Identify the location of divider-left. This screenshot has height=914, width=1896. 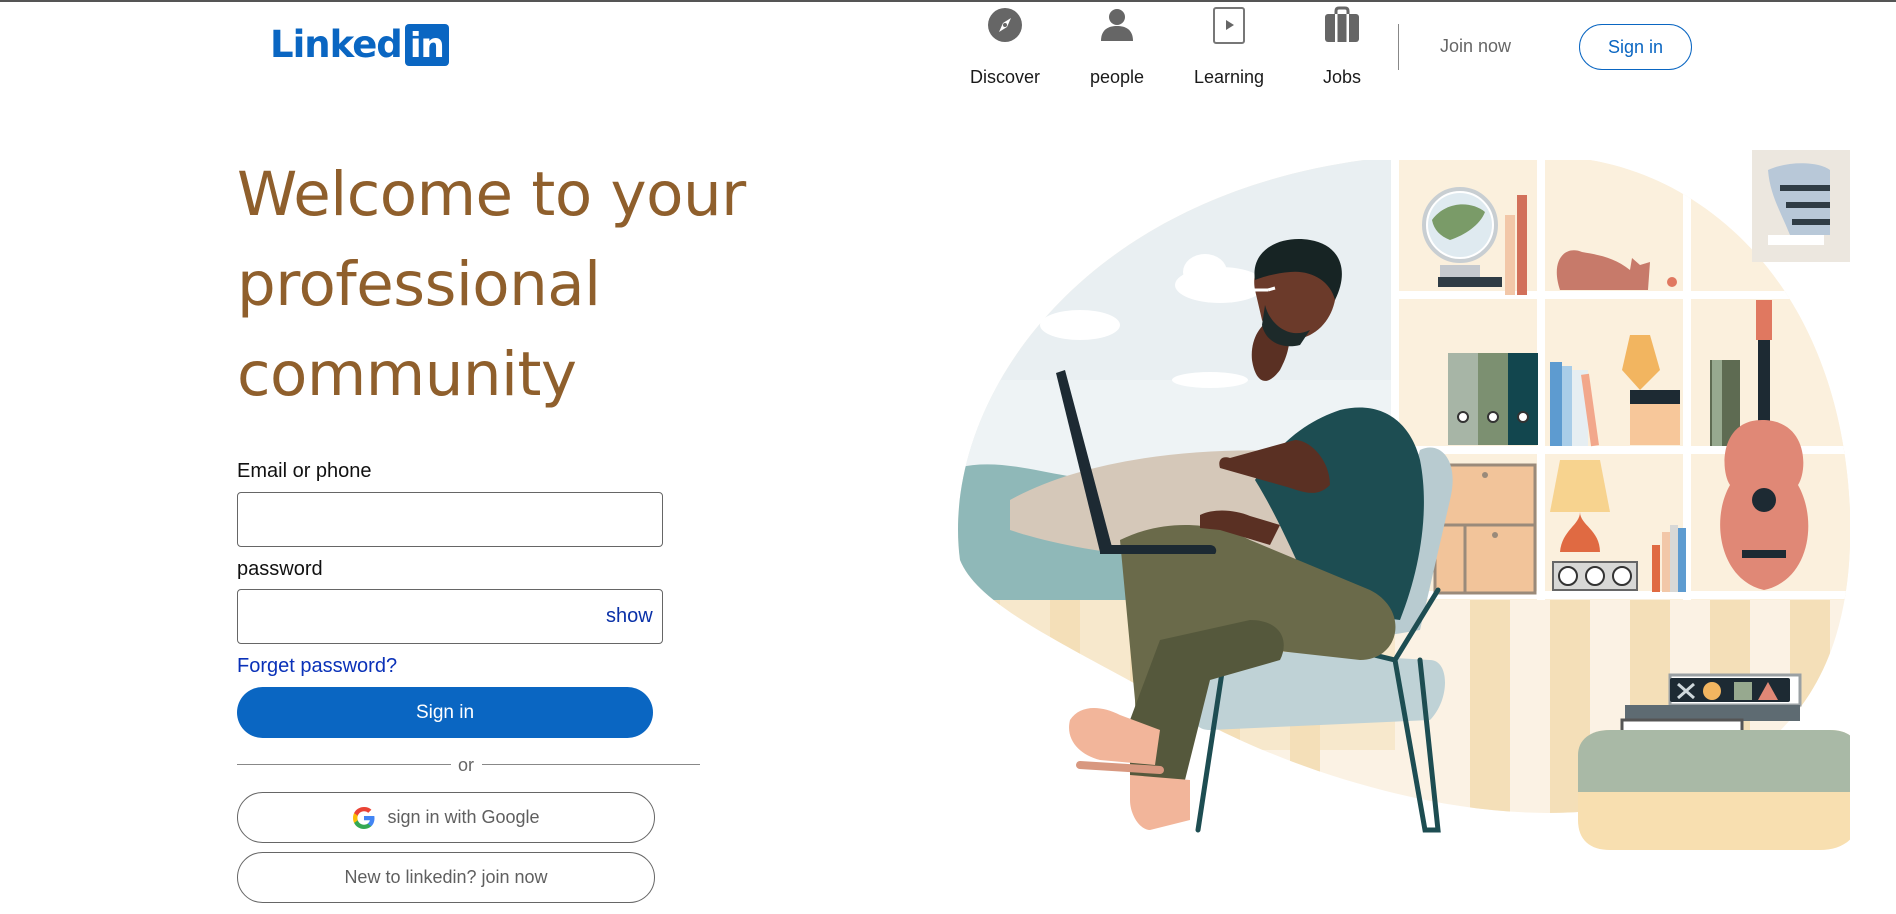
(344, 764).